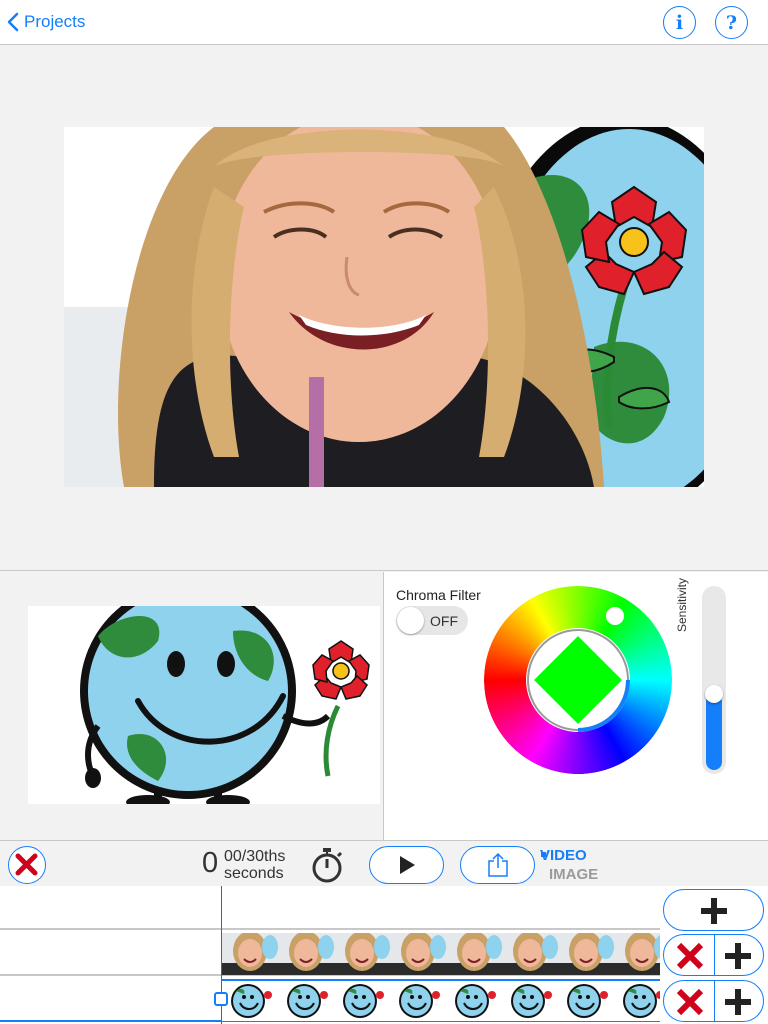 Image resolution: width=768 pixels, height=1024 pixels. I want to click on video-track-controls, so click(713, 955).